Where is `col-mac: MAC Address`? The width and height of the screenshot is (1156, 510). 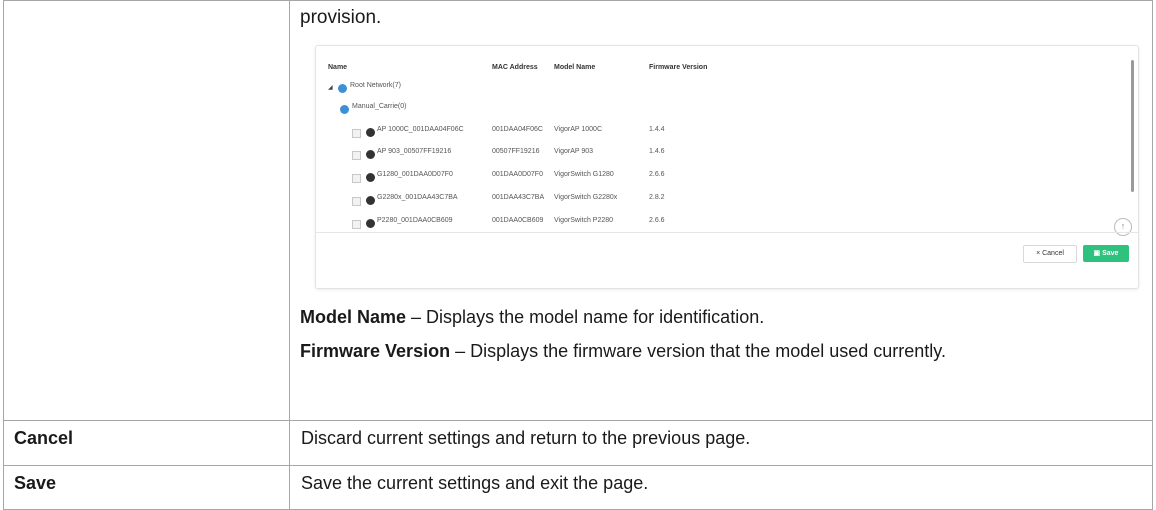
col-mac: MAC Address is located at coordinates (515, 67).